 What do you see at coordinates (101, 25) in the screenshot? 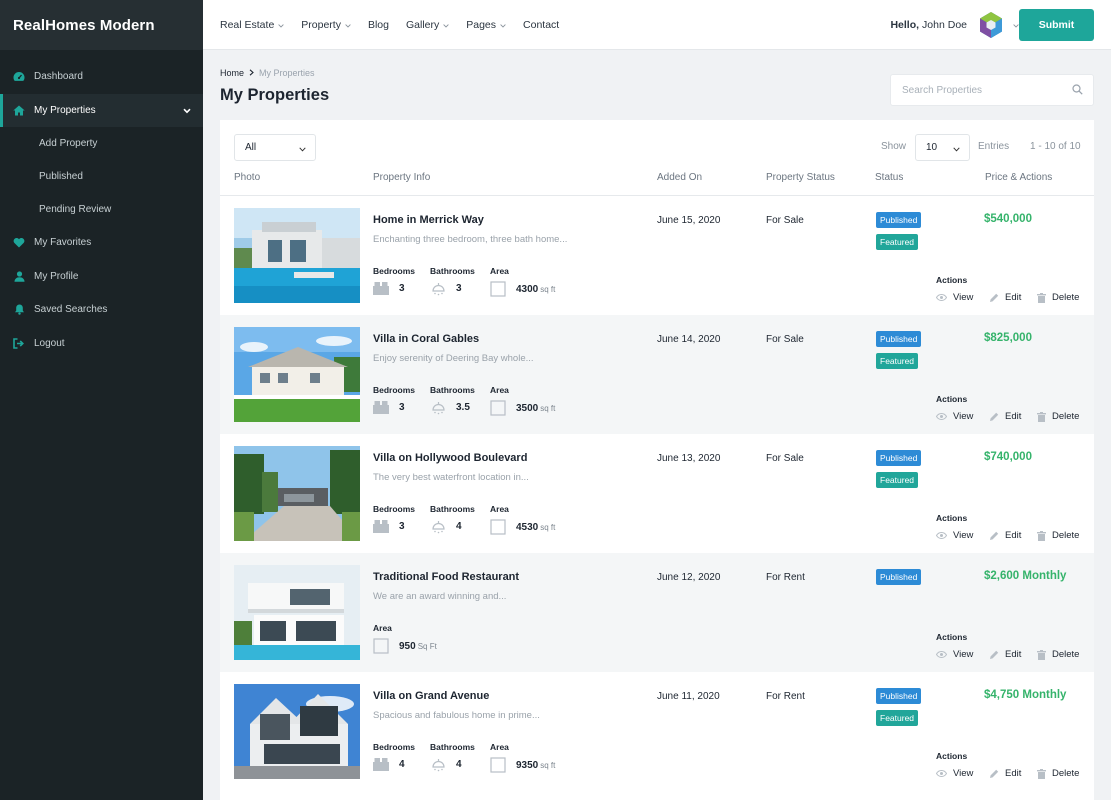
I see `brand-logo: RealHomes Modern` at bounding box center [101, 25].